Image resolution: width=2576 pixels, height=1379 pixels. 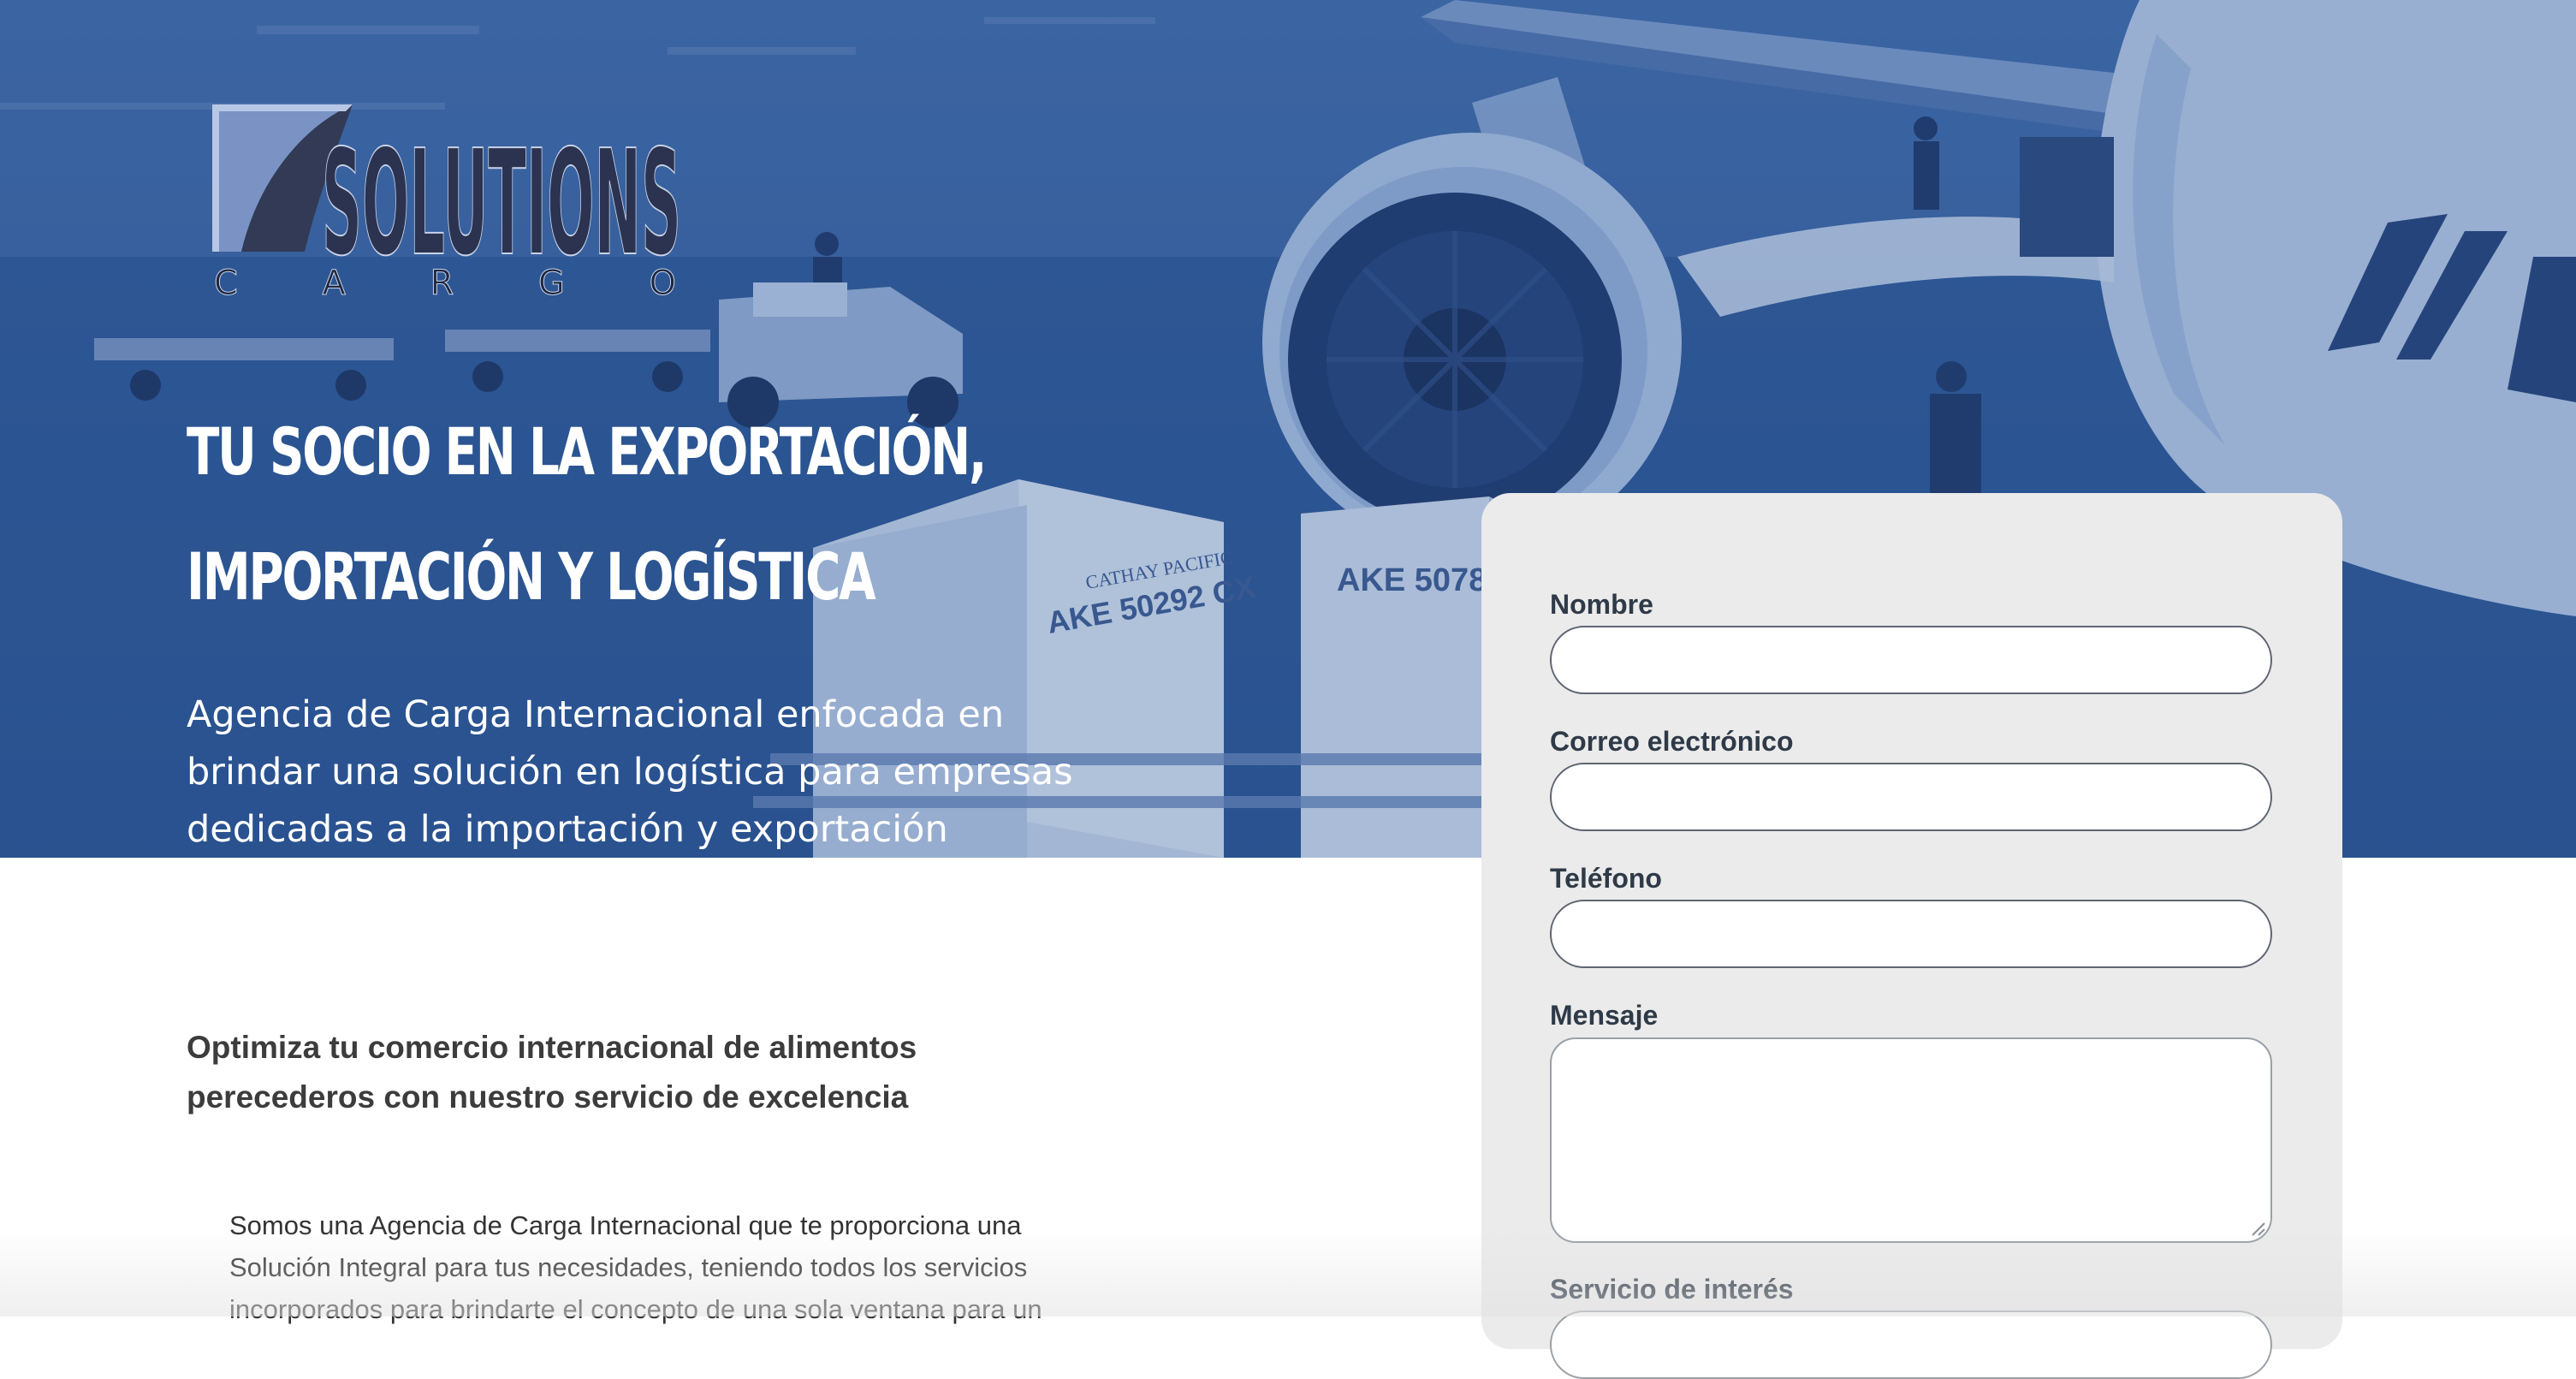 What do you see at coordinates (2257, 1228) in the screenshot?
I see `resize-handle-icon` at bounding box center [2257, 1228].